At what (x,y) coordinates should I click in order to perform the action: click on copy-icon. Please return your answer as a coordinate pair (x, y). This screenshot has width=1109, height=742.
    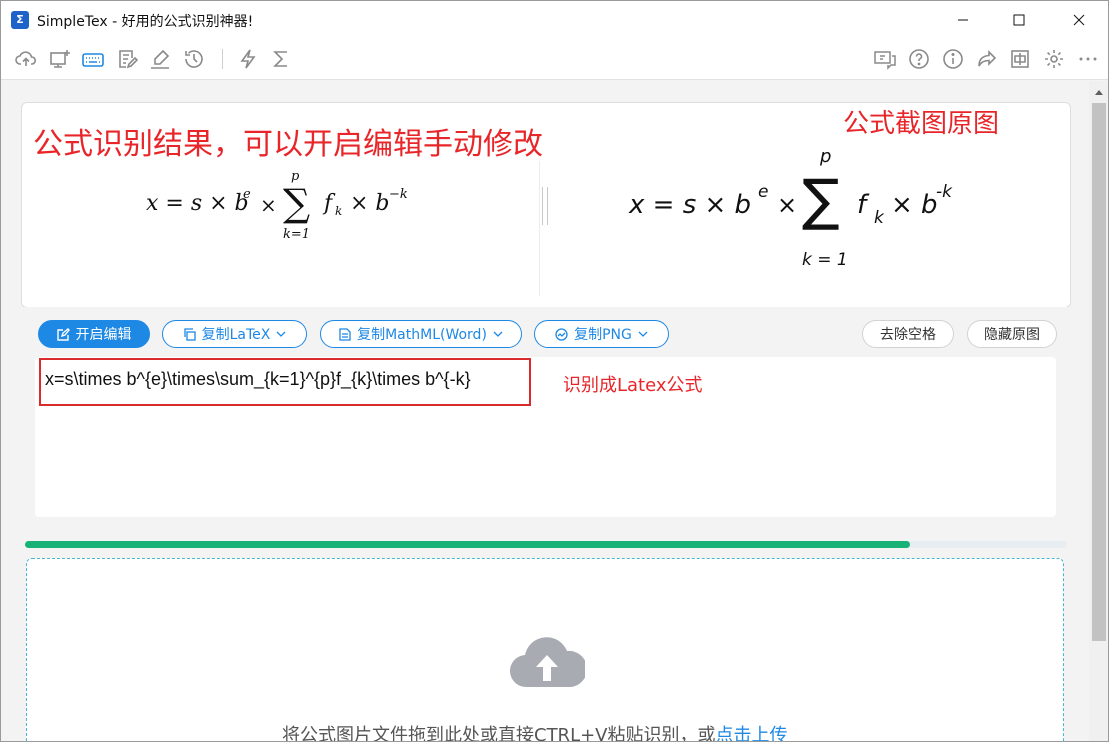
    Looking at the image, I should click on (189, 334).